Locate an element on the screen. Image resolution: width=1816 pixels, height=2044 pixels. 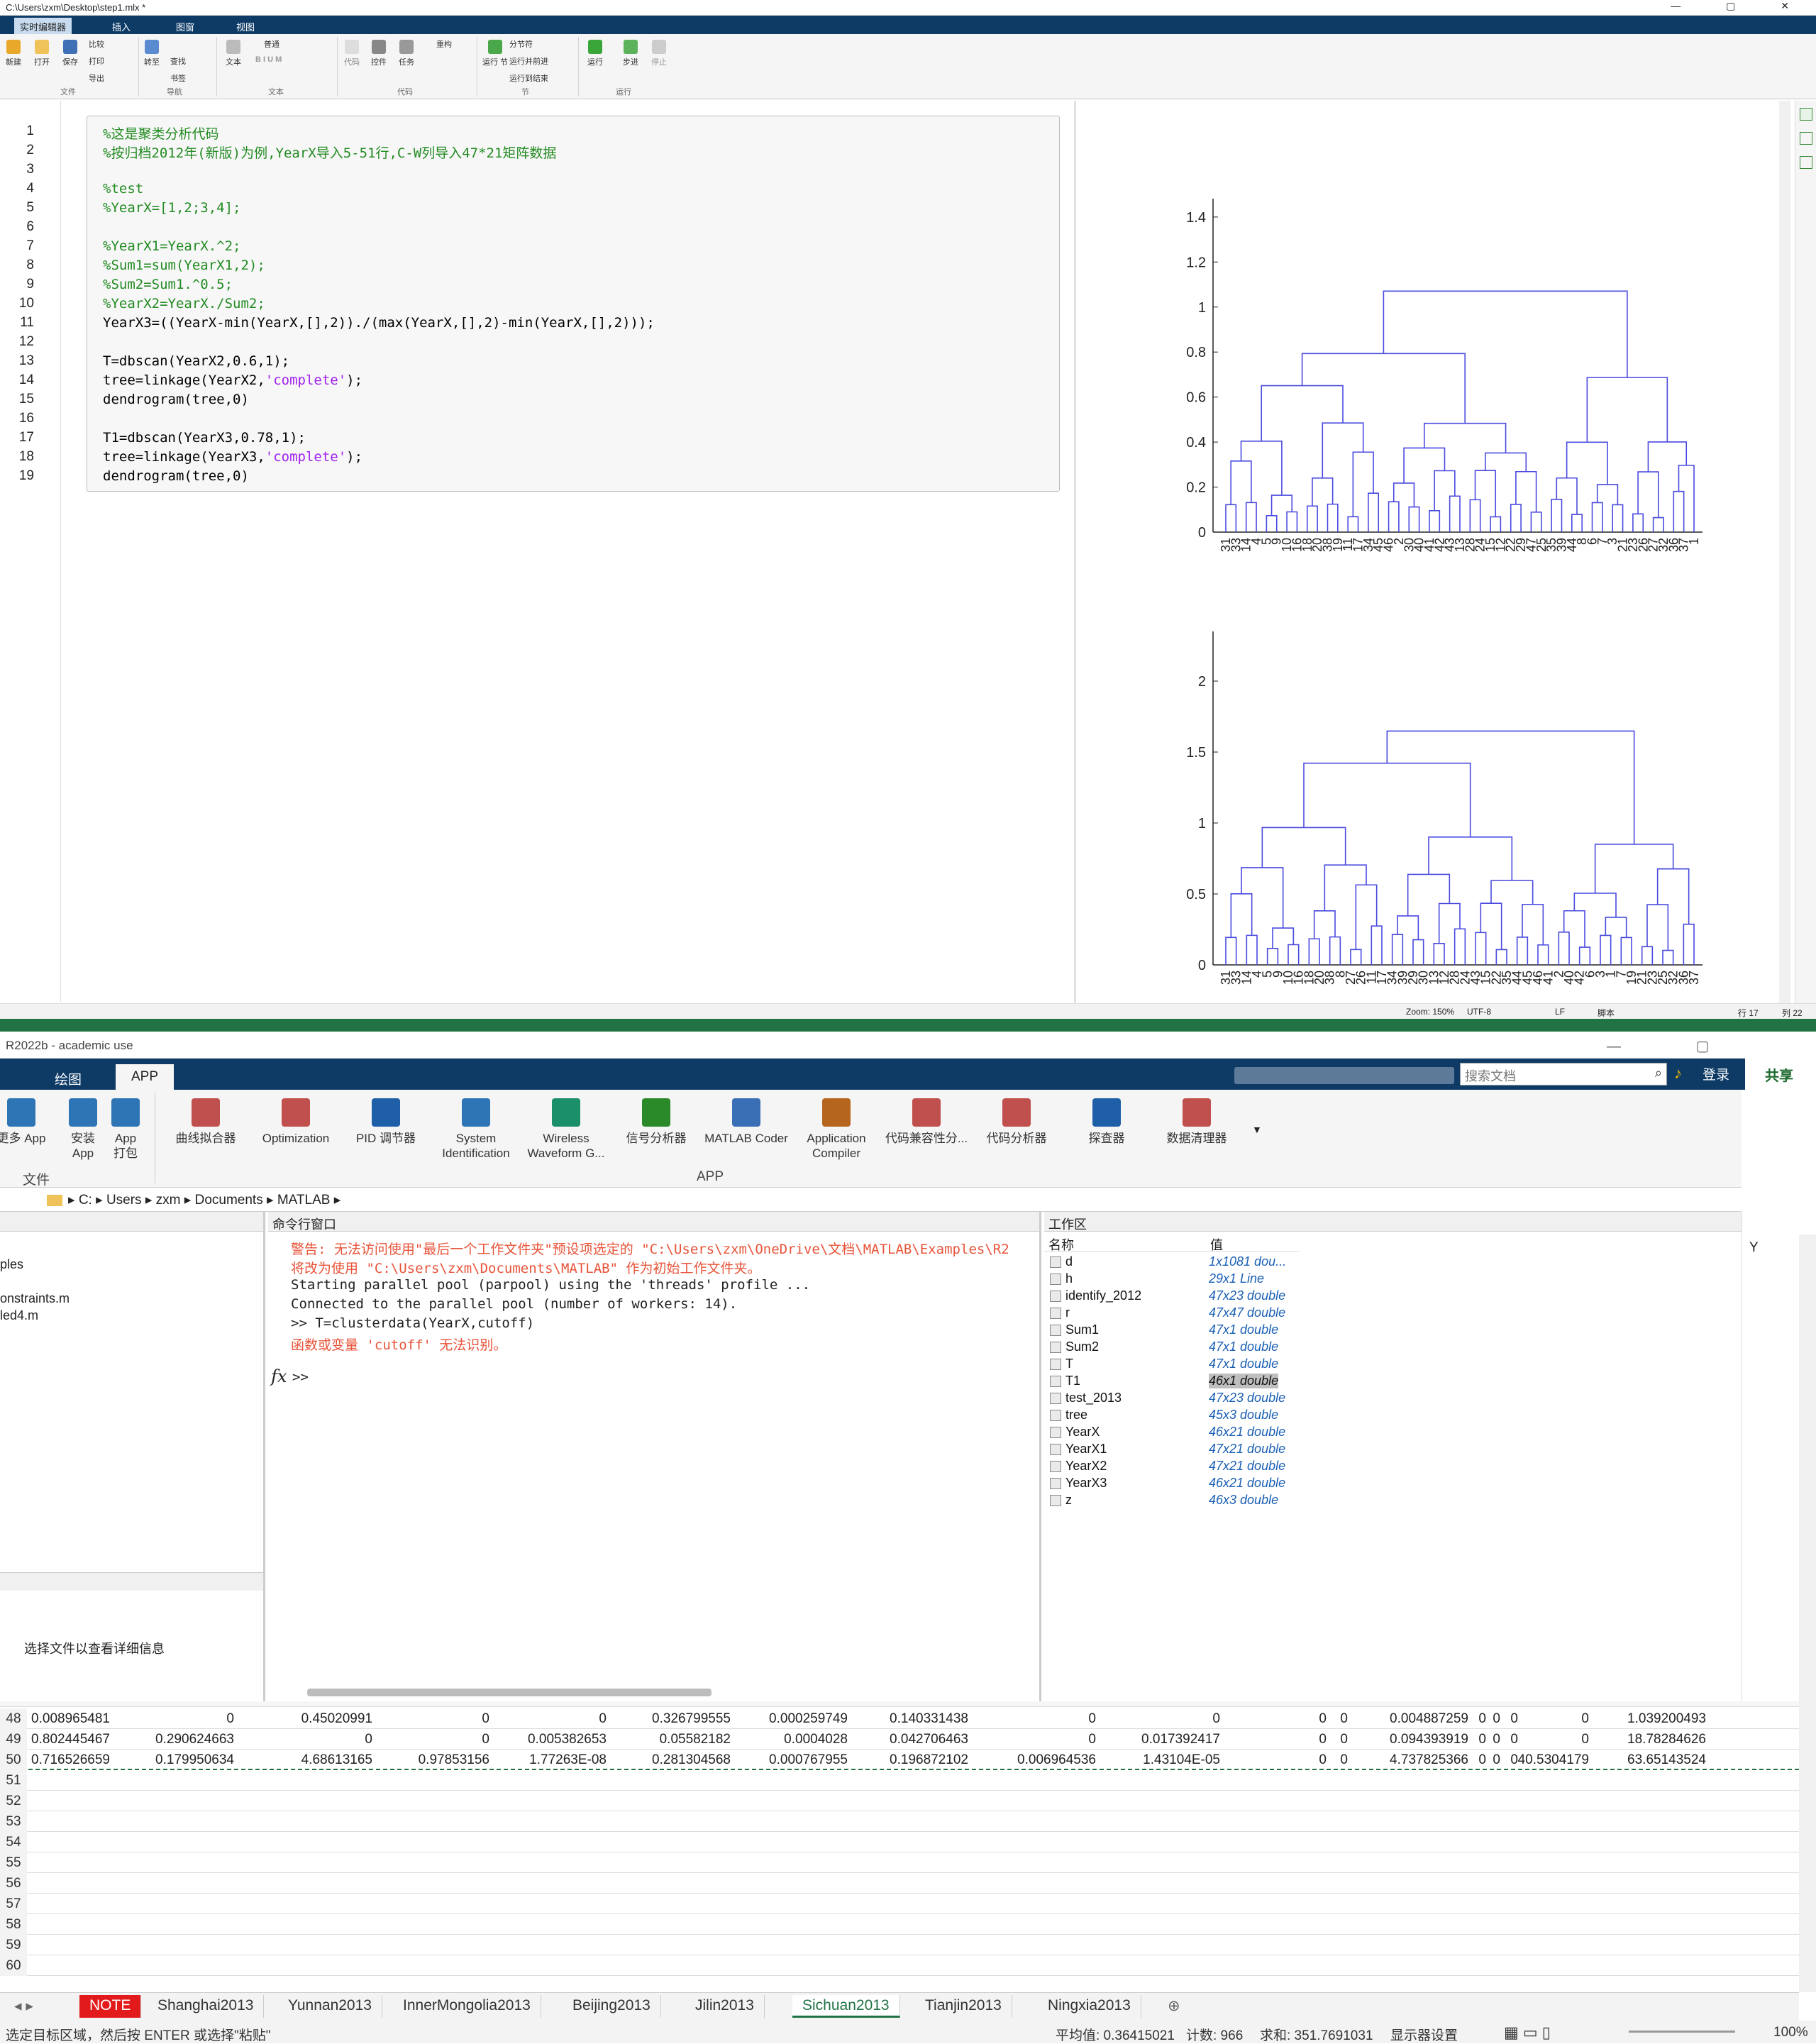
package-app-button: App 打包 is located at coordinates (126, 1129).